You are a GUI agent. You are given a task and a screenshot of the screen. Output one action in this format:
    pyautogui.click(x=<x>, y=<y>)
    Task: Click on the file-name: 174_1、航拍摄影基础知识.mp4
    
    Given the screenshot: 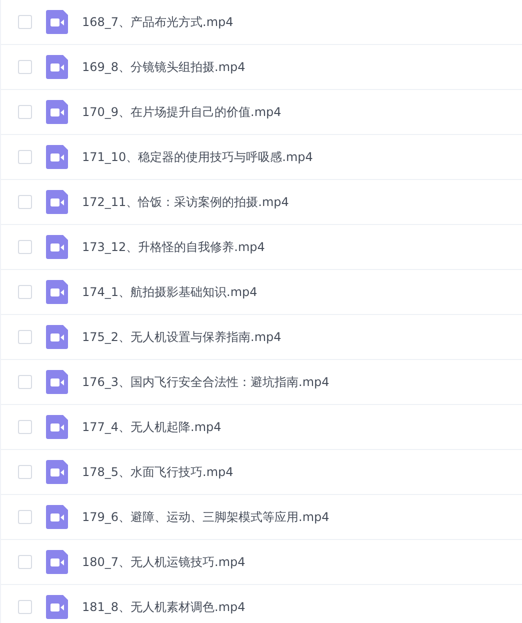 What is the action you would take?
    pyautogui.click(x=170, y=292)
    